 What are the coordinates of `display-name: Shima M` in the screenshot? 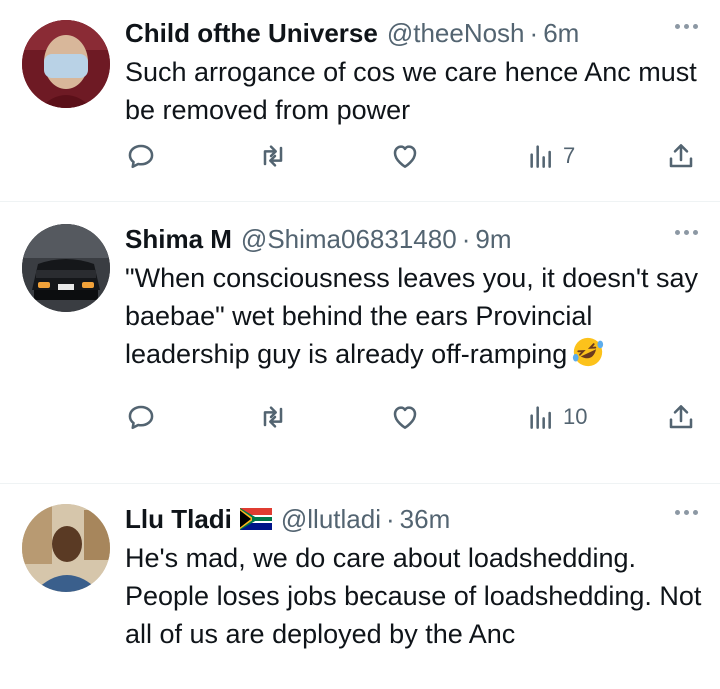 It's located at (178, 239).